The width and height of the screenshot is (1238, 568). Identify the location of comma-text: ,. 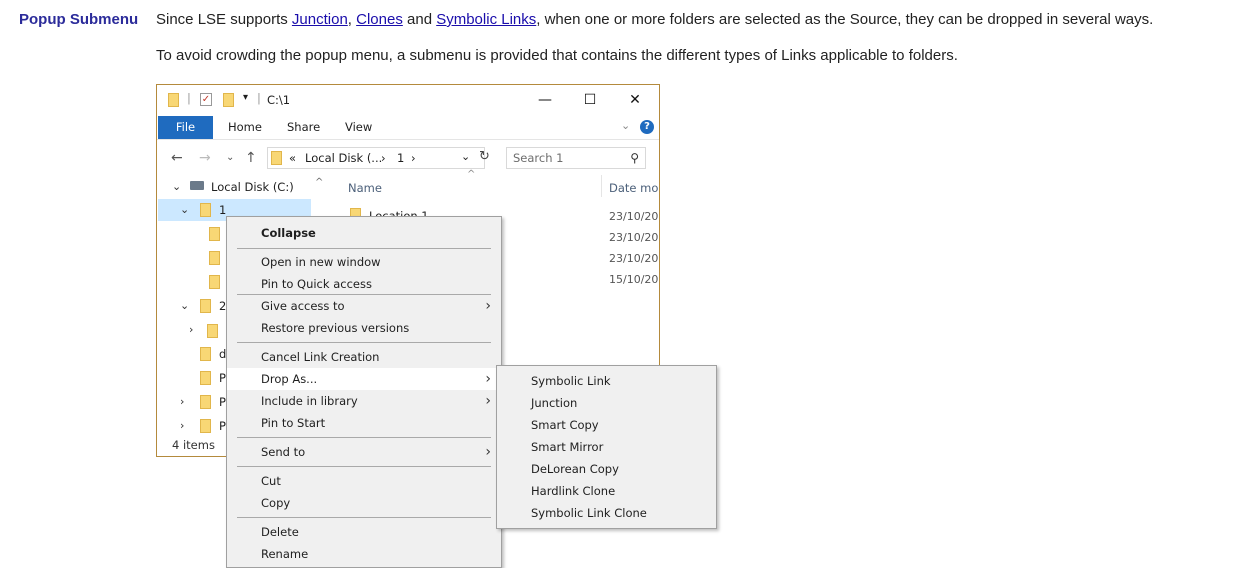
(352, 19).